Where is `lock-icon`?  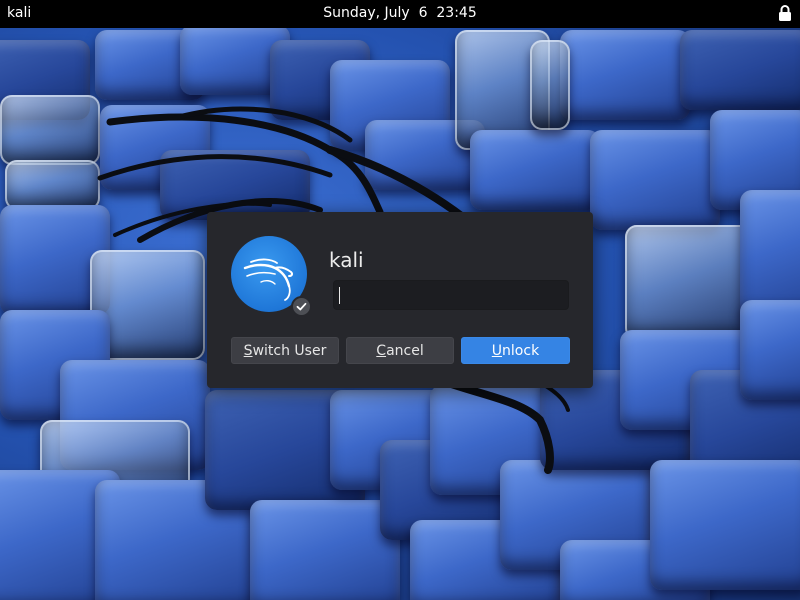 lock-icon is located at coordinates (785, 13).